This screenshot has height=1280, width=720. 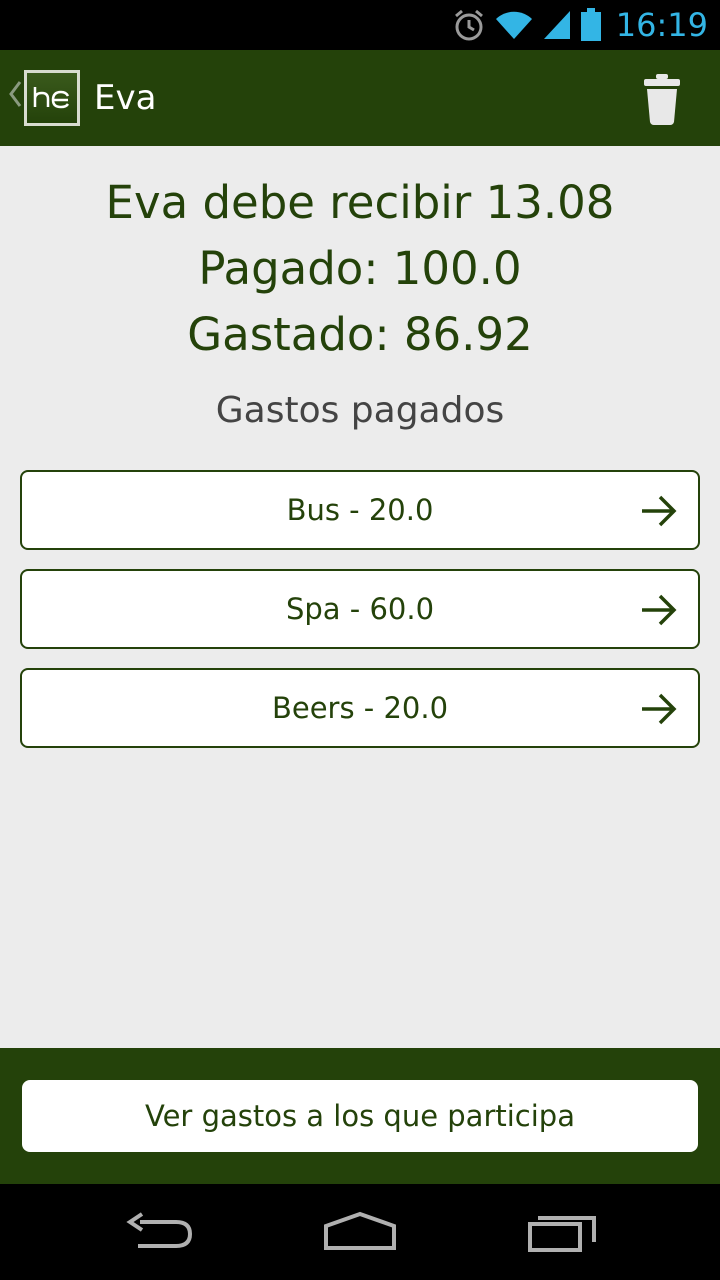 I want to click on expense-item-beers: Beers - 20.0, so click(x=360, y=708).